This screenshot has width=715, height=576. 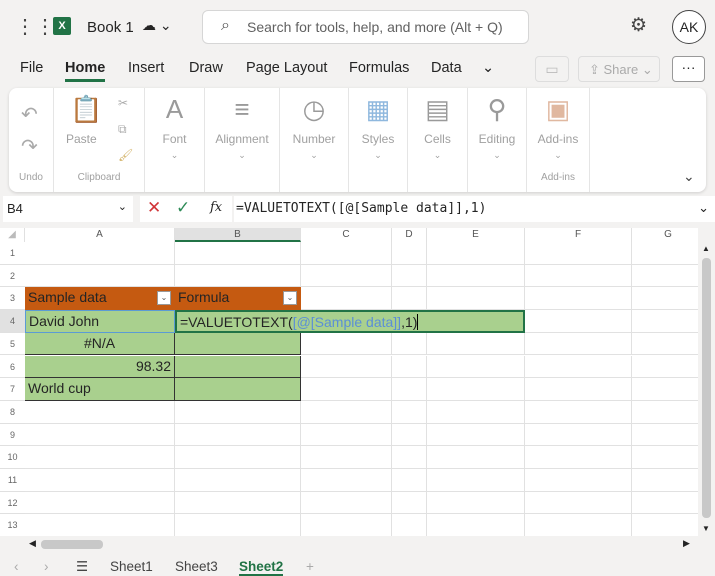 I want to click on cell-E6, so click(x=476, y=367).